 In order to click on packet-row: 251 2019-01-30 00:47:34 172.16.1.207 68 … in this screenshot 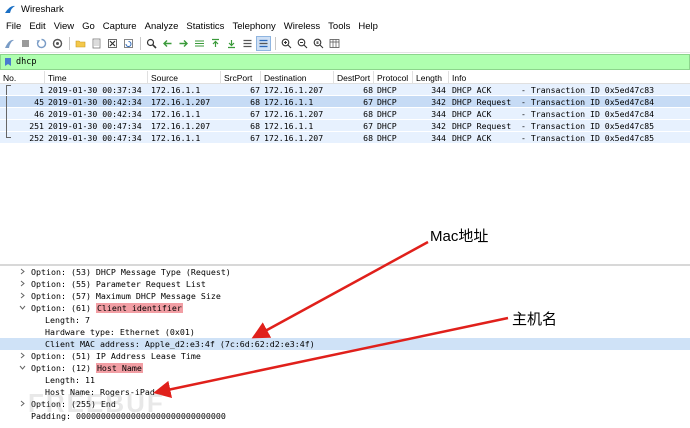, I will do `click(345, 126)`.